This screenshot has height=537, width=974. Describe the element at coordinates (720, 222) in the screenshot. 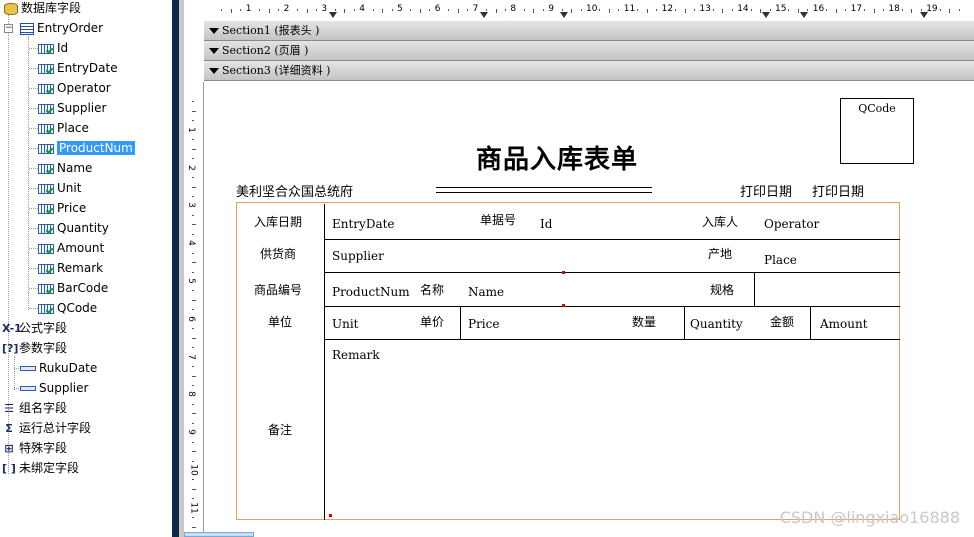

I see `label-operator: 入库人` at that location.